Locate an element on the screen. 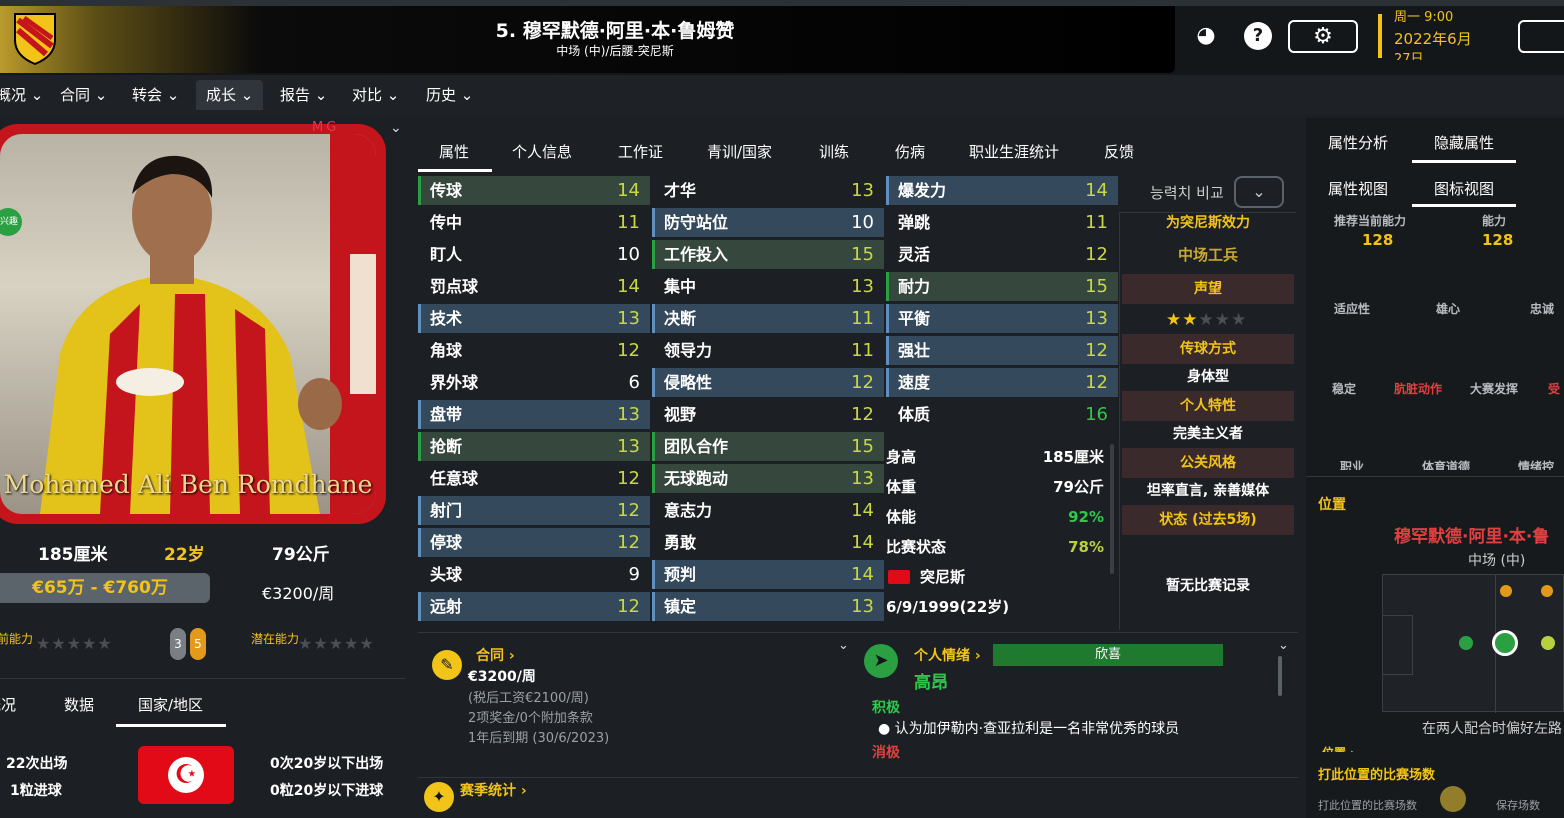 The height and width of the screenshot is (818, 1564). attribute-row: 弹跳 11 is located at coordinates (1002, 222).